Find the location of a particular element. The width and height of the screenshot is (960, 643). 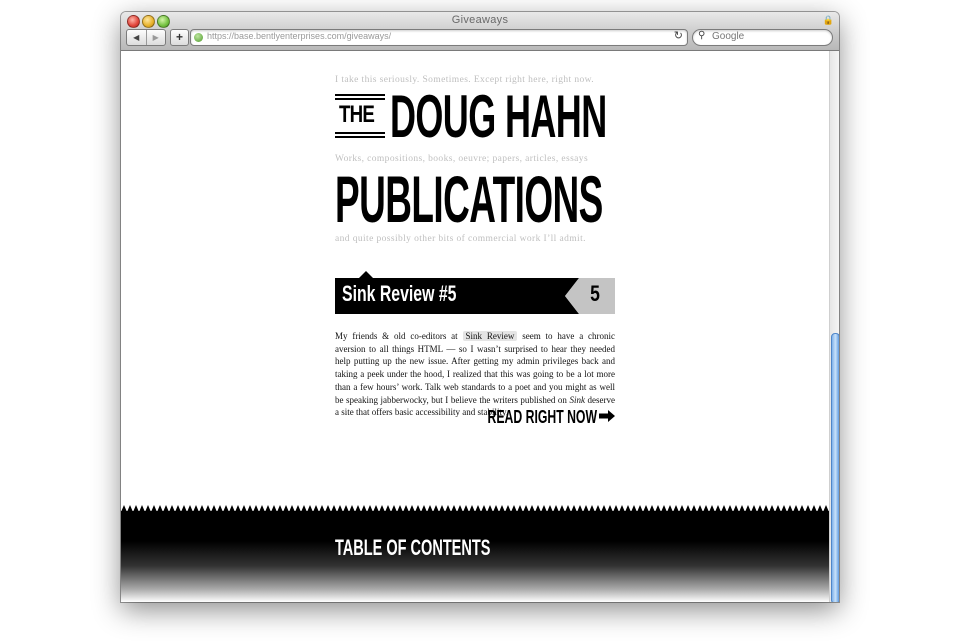

window-title: Giveaways is located at coordinates (480, 20).